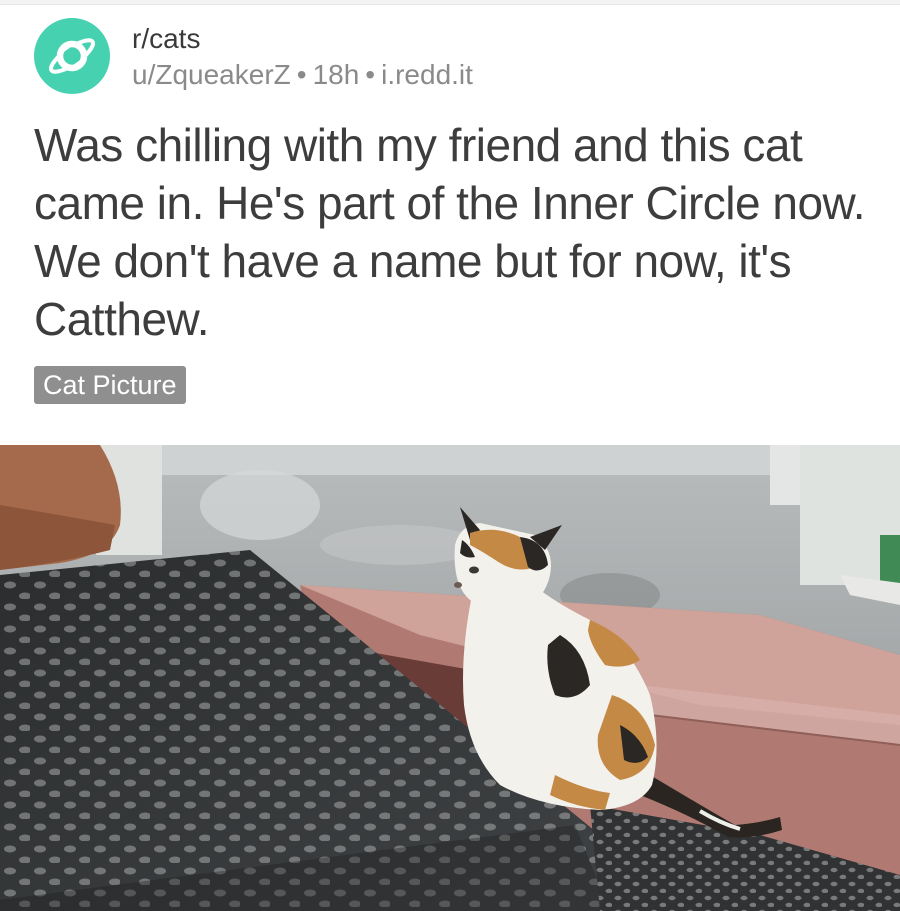  What do you see at coordinates (302, 57) in the screenshot?
I see `post-meta: r/cats u/ZqueakerZ • 18h • i.redd.it` at bounding box center [302, 57].